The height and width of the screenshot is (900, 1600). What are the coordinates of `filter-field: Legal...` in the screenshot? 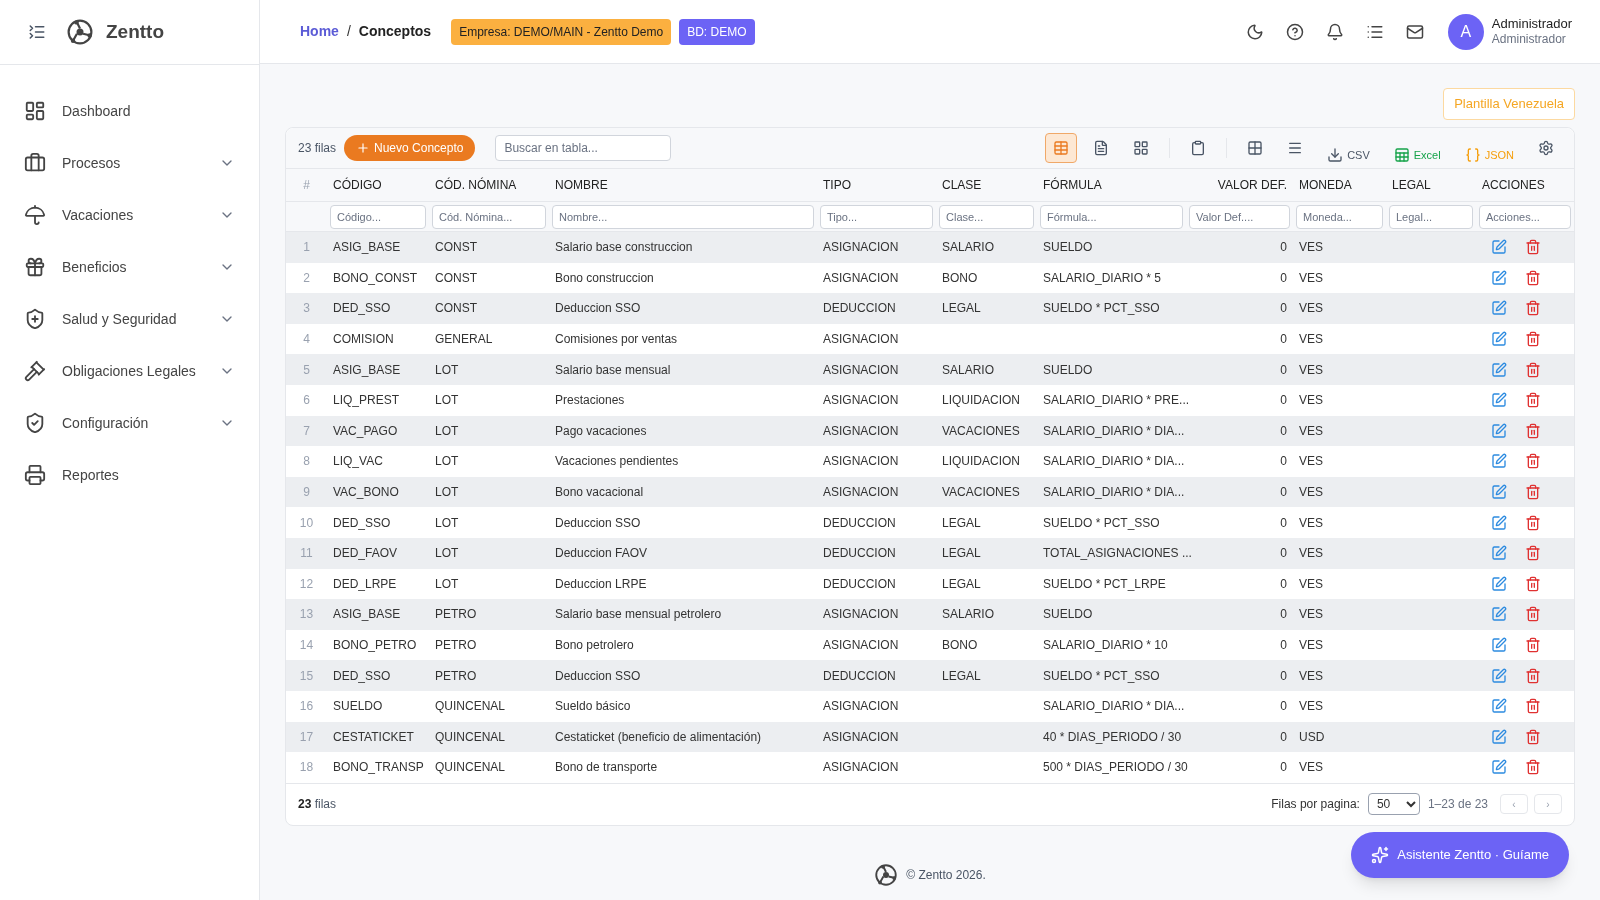 It's located at (1431, 217).